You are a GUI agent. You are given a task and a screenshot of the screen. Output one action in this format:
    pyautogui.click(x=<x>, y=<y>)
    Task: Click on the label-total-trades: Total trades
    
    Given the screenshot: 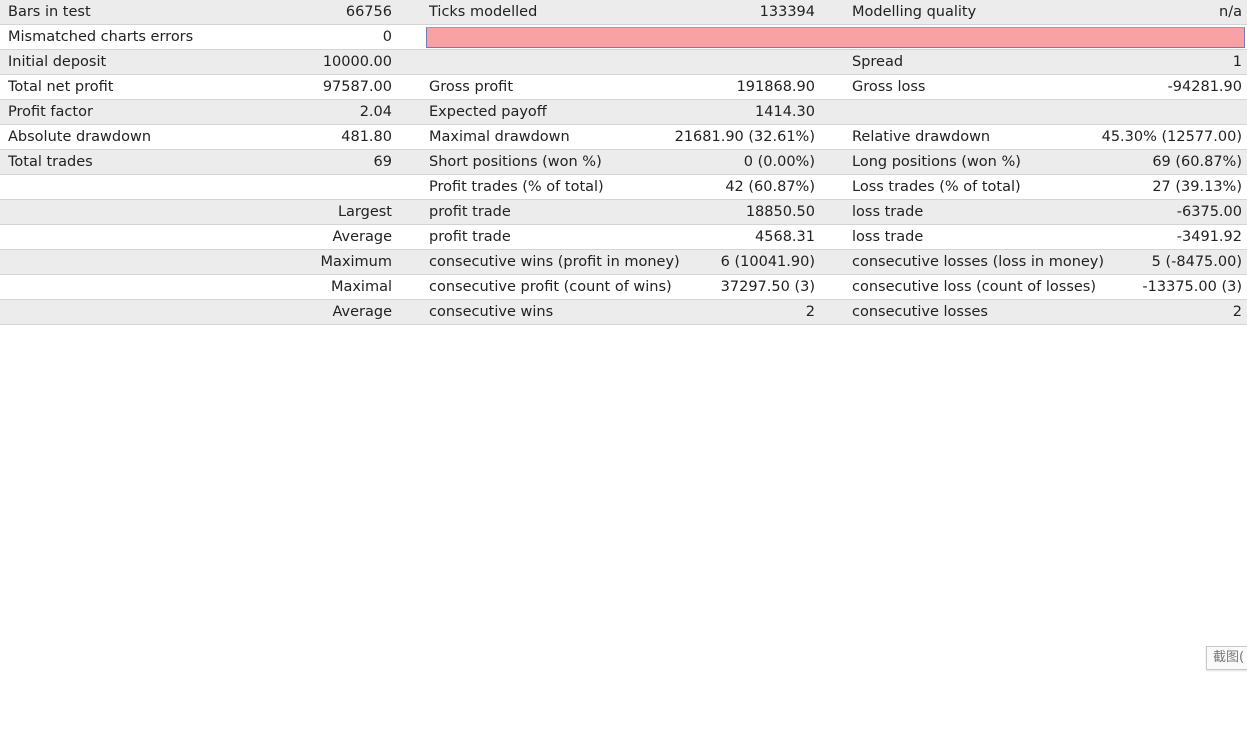 What is the action you would take?
    pyautogui.click(x=50, y=162)
    